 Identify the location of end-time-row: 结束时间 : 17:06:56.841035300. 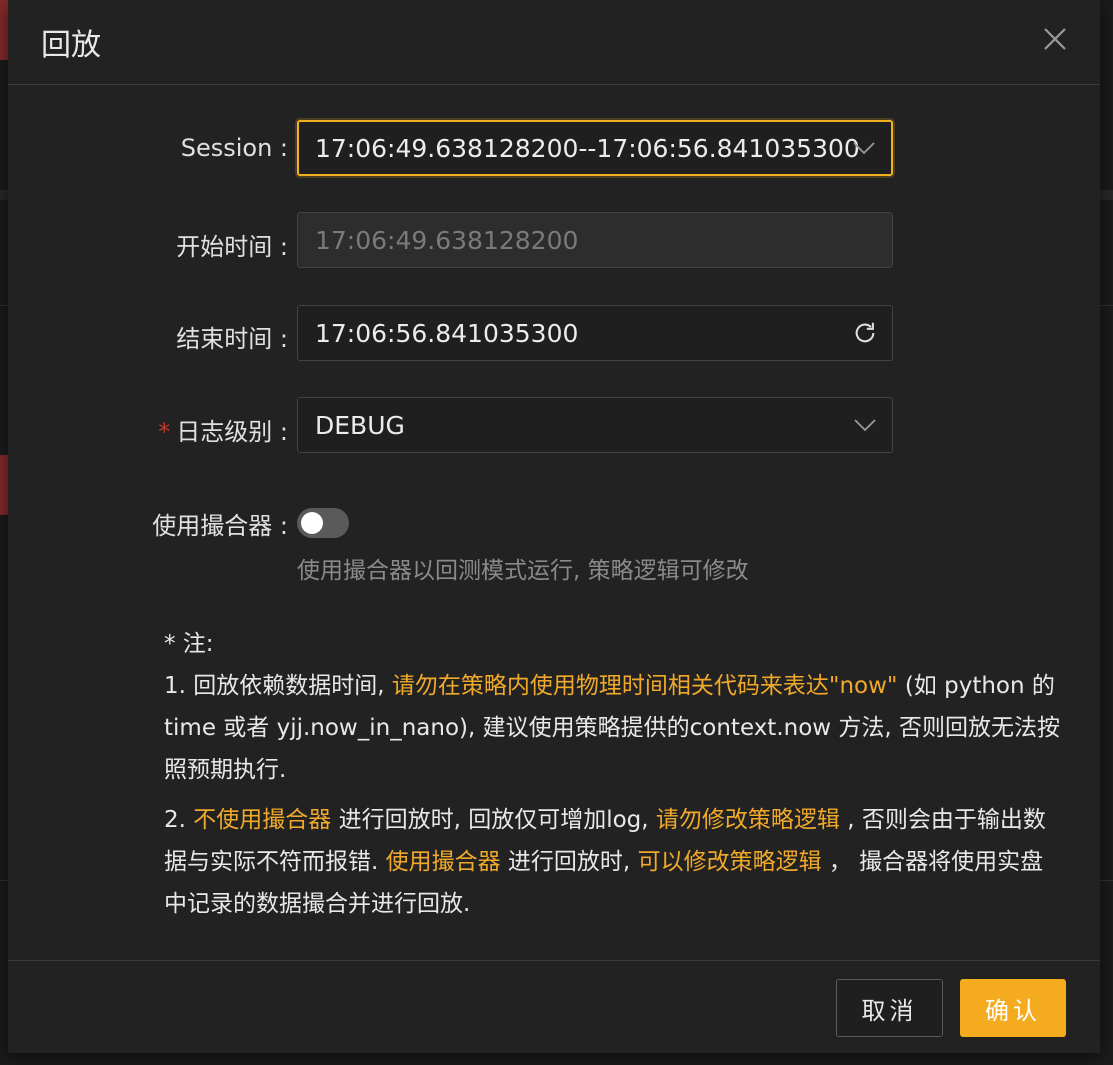
(554, 335).